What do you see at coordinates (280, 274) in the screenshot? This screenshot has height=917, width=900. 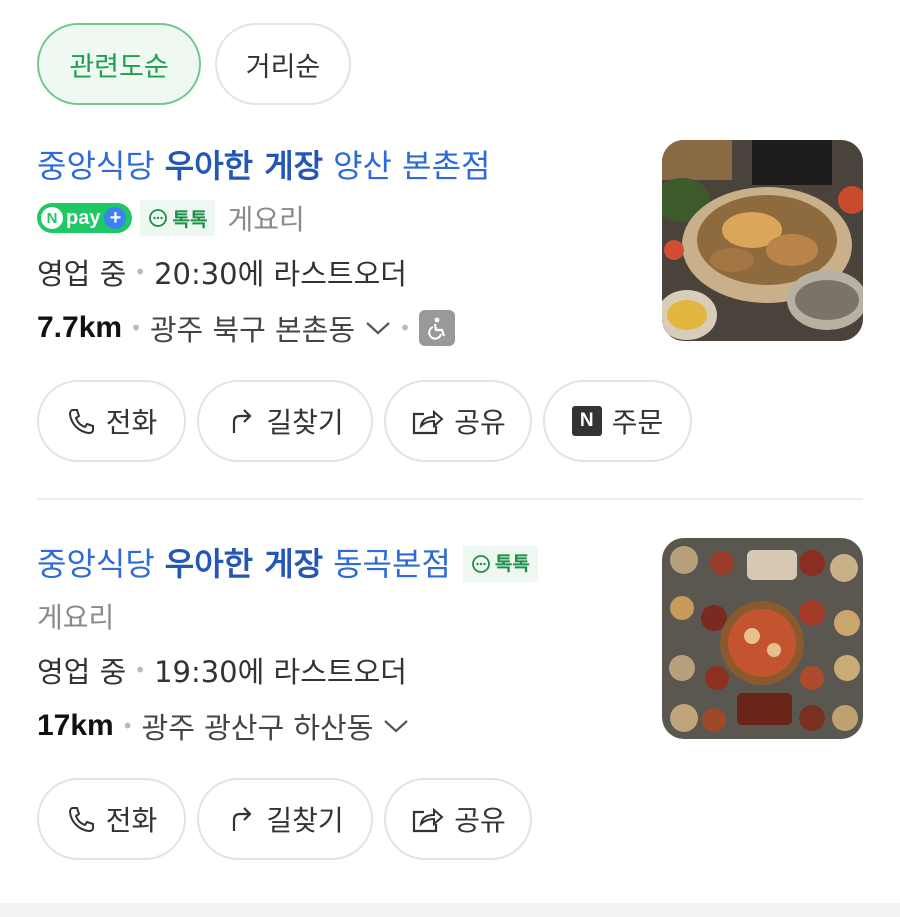 I see `last-order-time: 20:30에 라스트오더` at bounding box center [280, 274].